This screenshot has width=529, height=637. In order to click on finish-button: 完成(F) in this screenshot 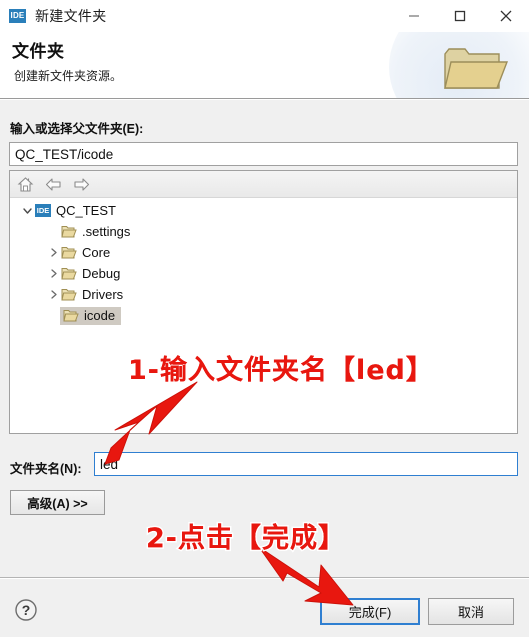, I will do `click(370, 611)`.